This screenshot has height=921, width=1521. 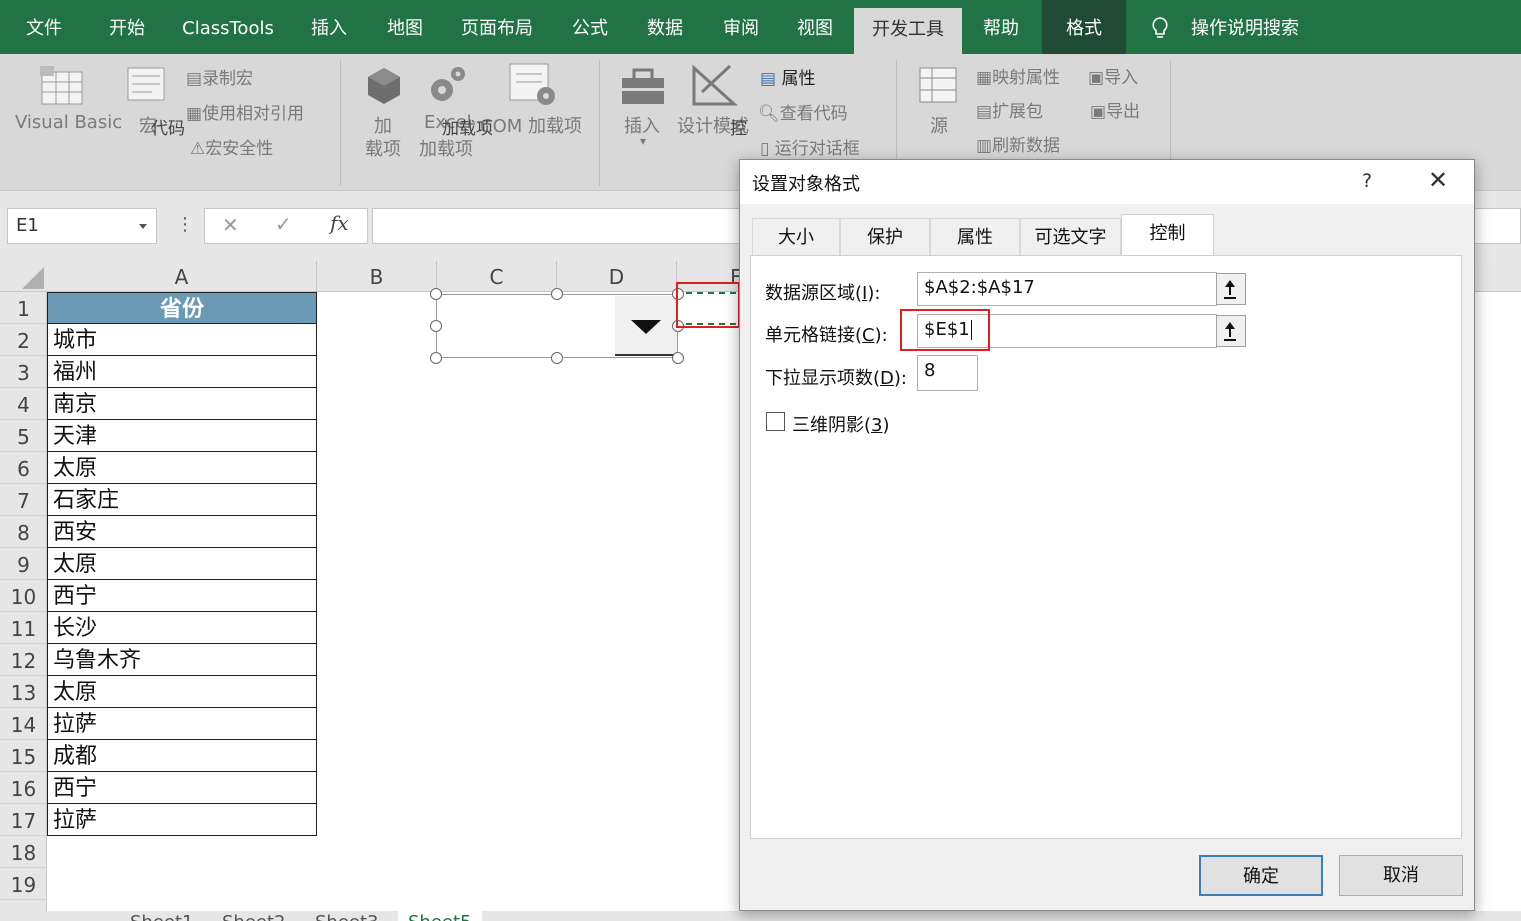 I want to click on cancel-formula-button: ✕, so click(x=230, y=225).